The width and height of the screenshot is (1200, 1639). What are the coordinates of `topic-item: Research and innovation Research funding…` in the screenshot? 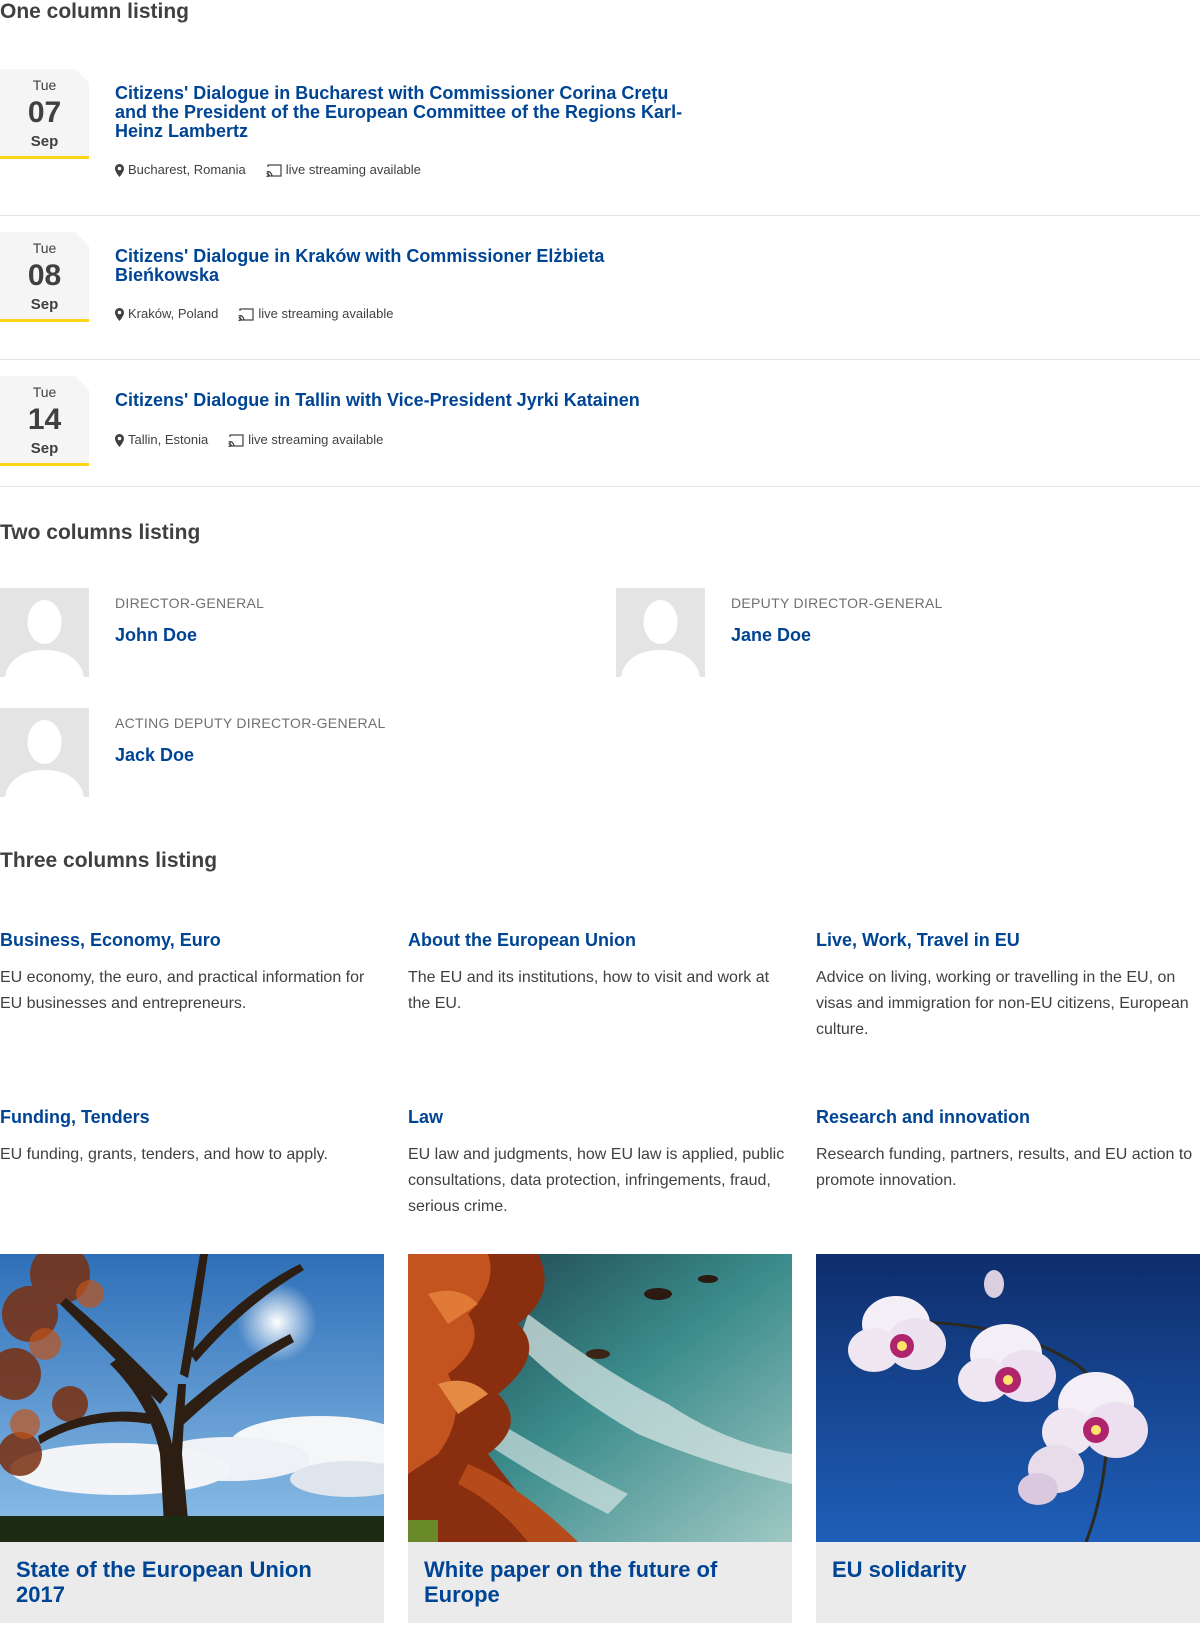 It's located at (1008, 1150).